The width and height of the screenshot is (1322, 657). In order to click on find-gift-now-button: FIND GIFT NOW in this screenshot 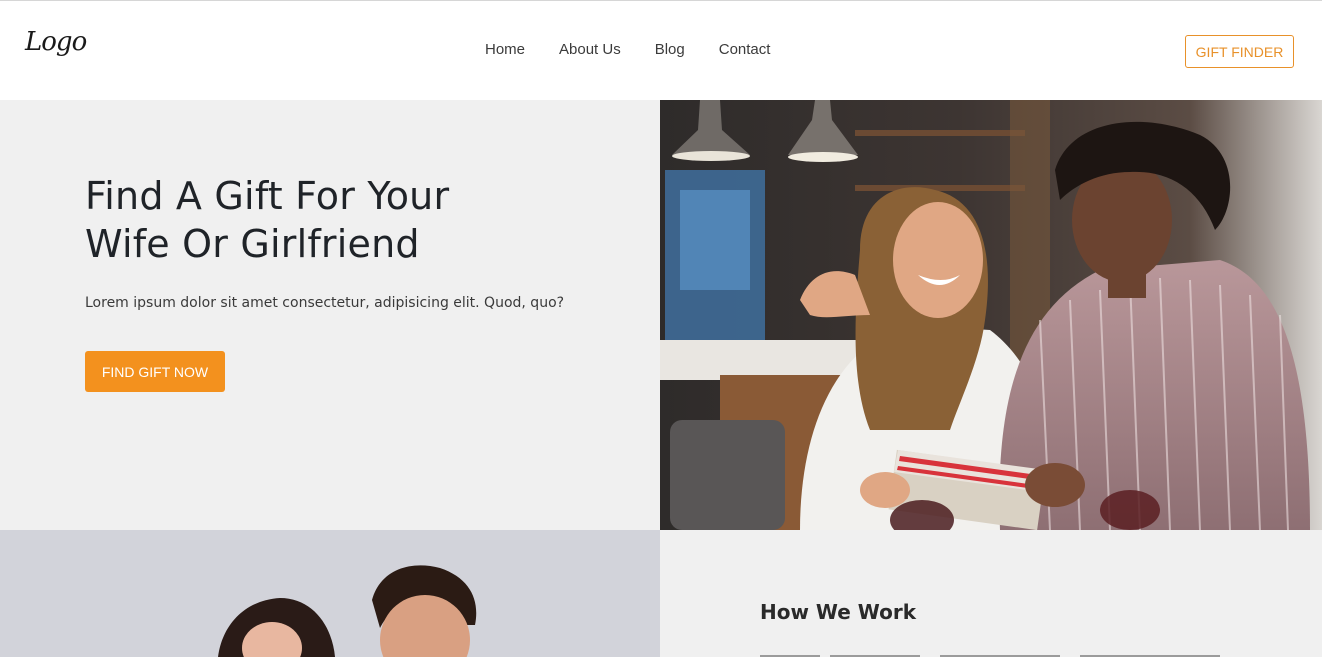, I will do `click(155, 371)`.